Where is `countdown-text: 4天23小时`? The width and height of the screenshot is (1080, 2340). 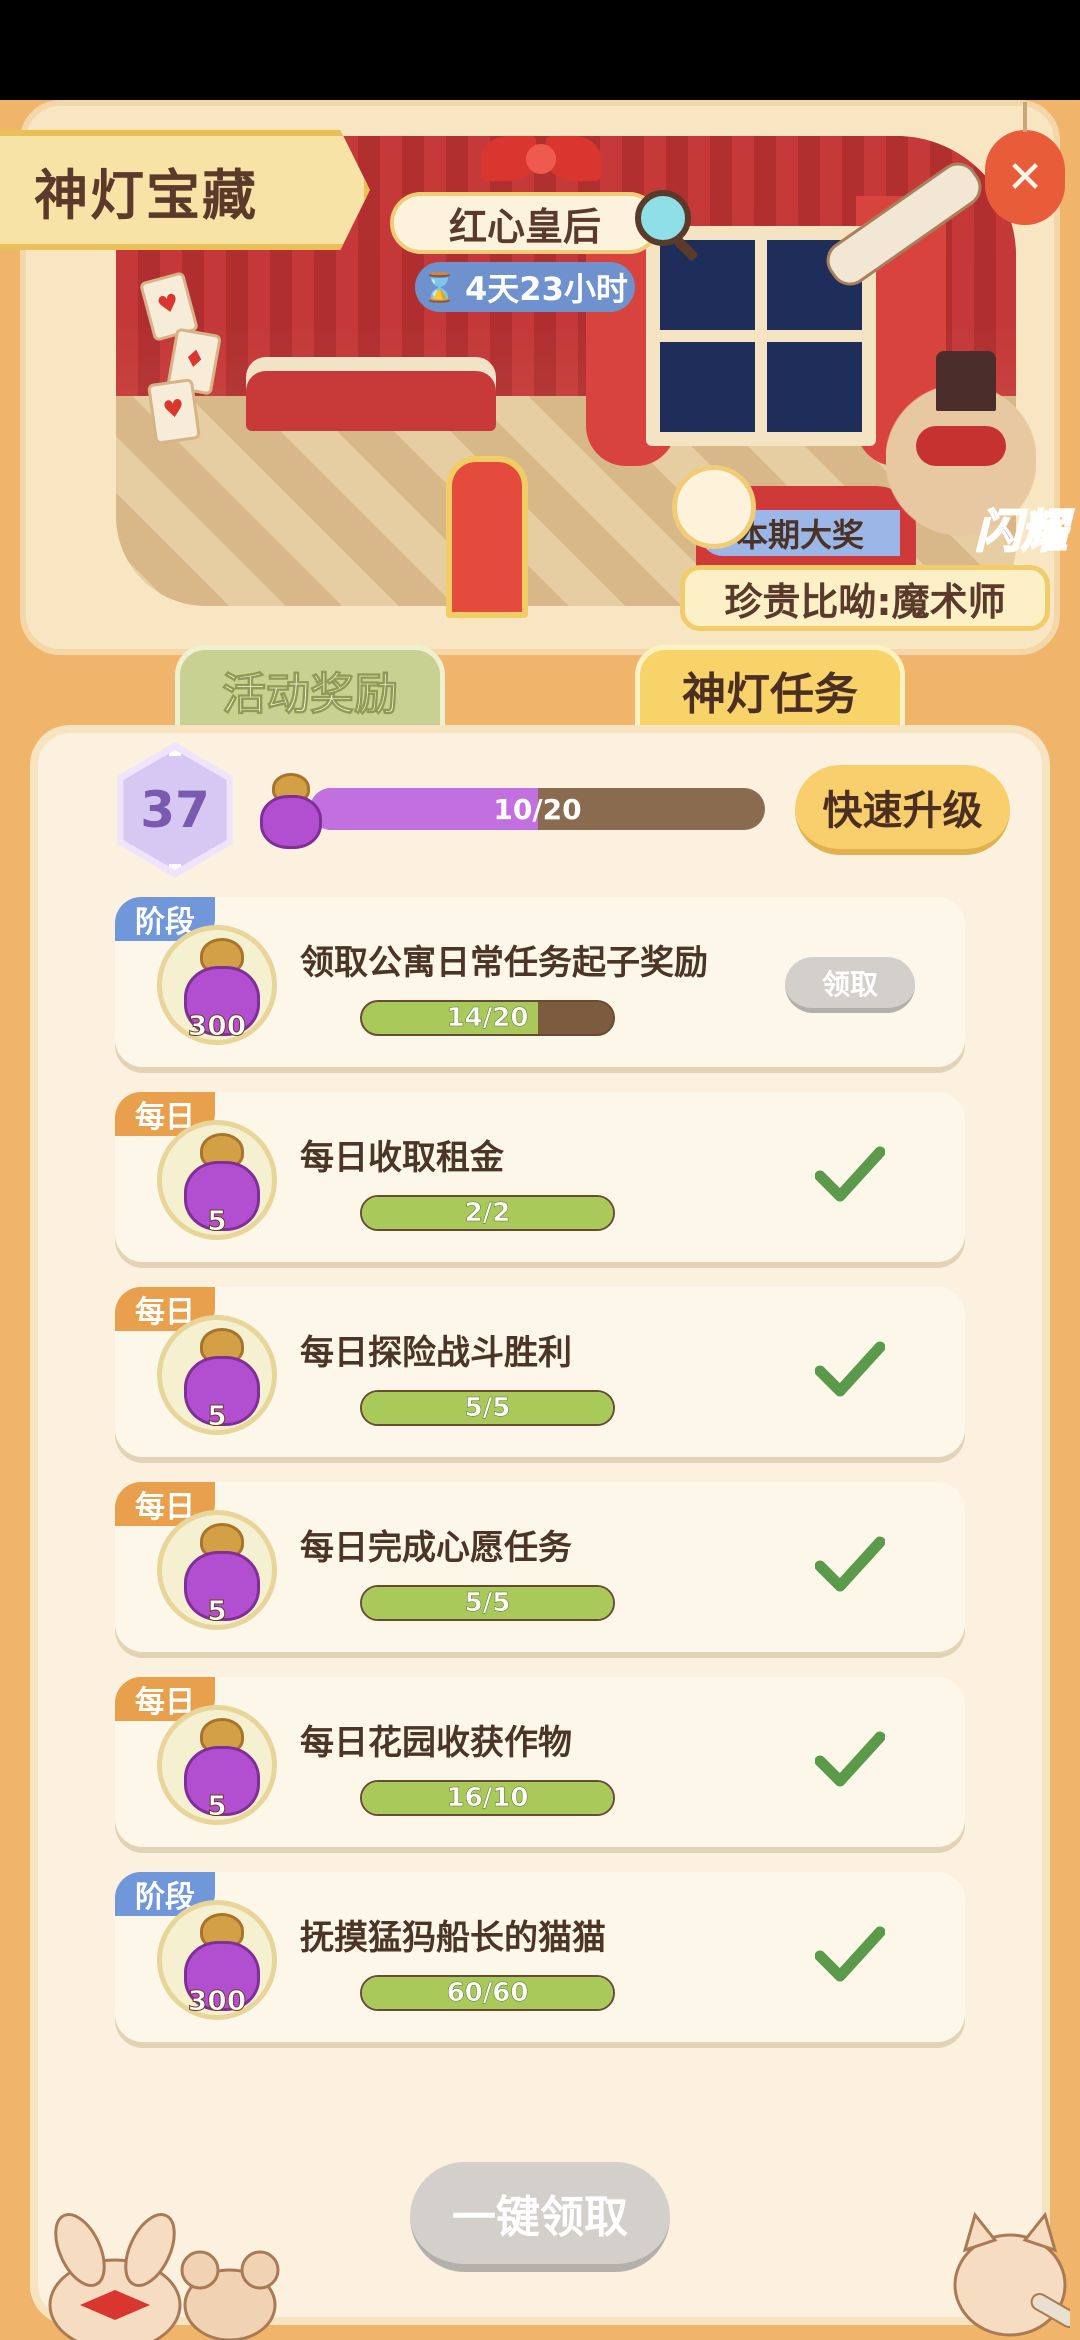 countdown-text: 4天23小时 is located at coordinates (546, 289).